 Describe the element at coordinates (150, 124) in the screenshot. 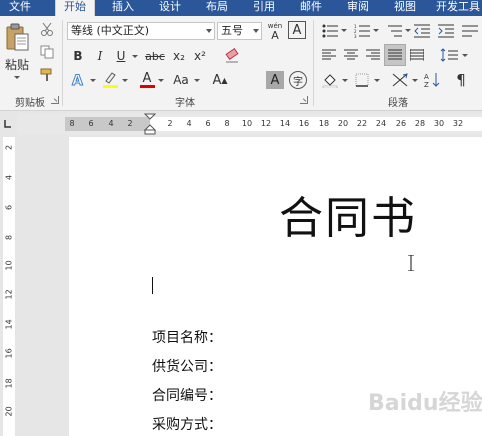

I see `indent-marker-icon` at that location.